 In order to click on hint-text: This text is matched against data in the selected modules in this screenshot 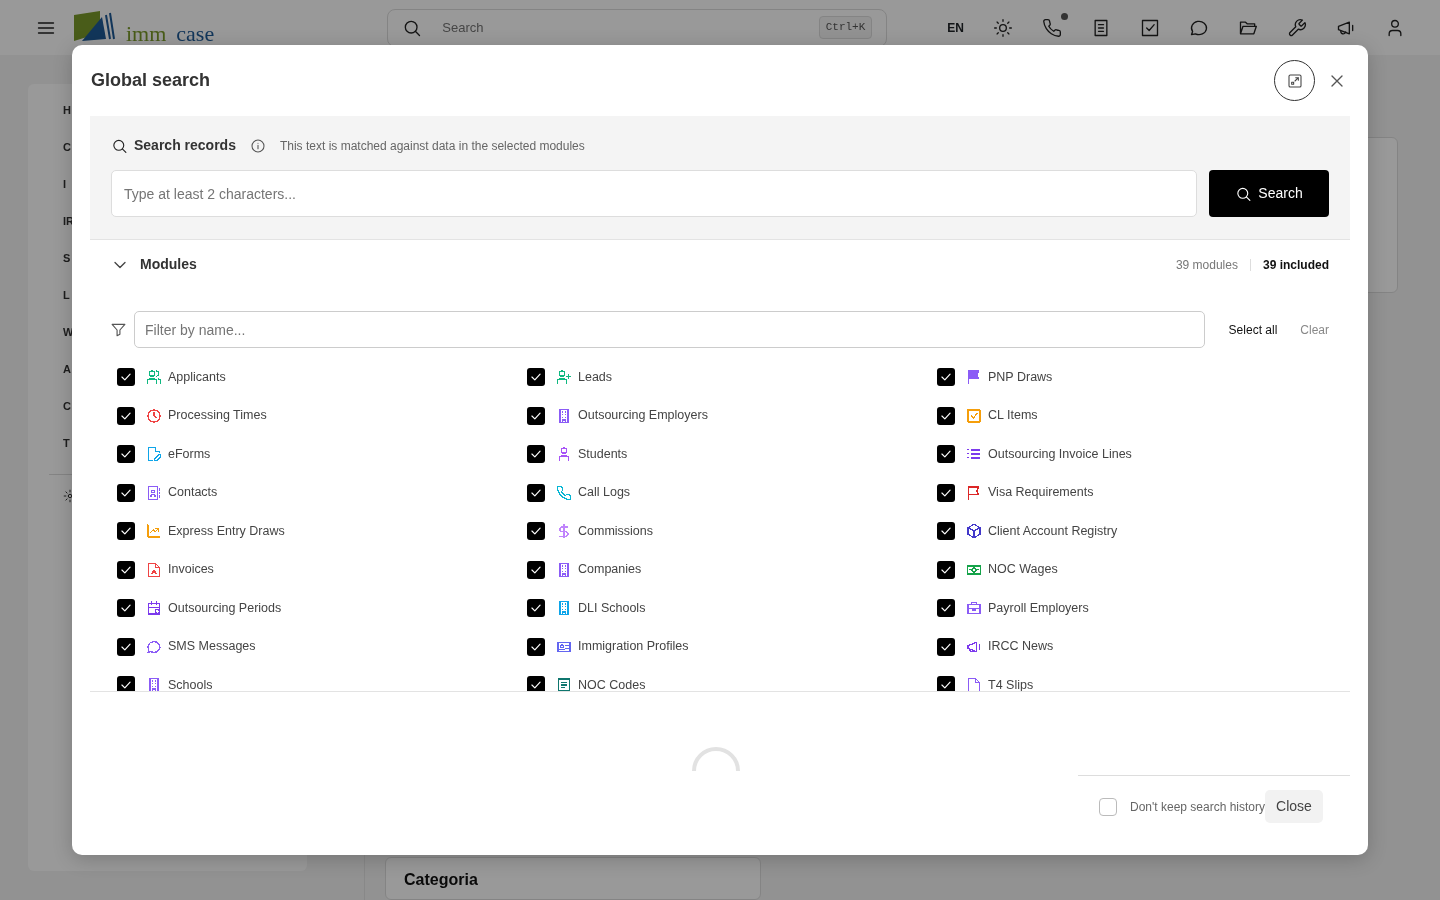, I will do `click(432, 146)`.